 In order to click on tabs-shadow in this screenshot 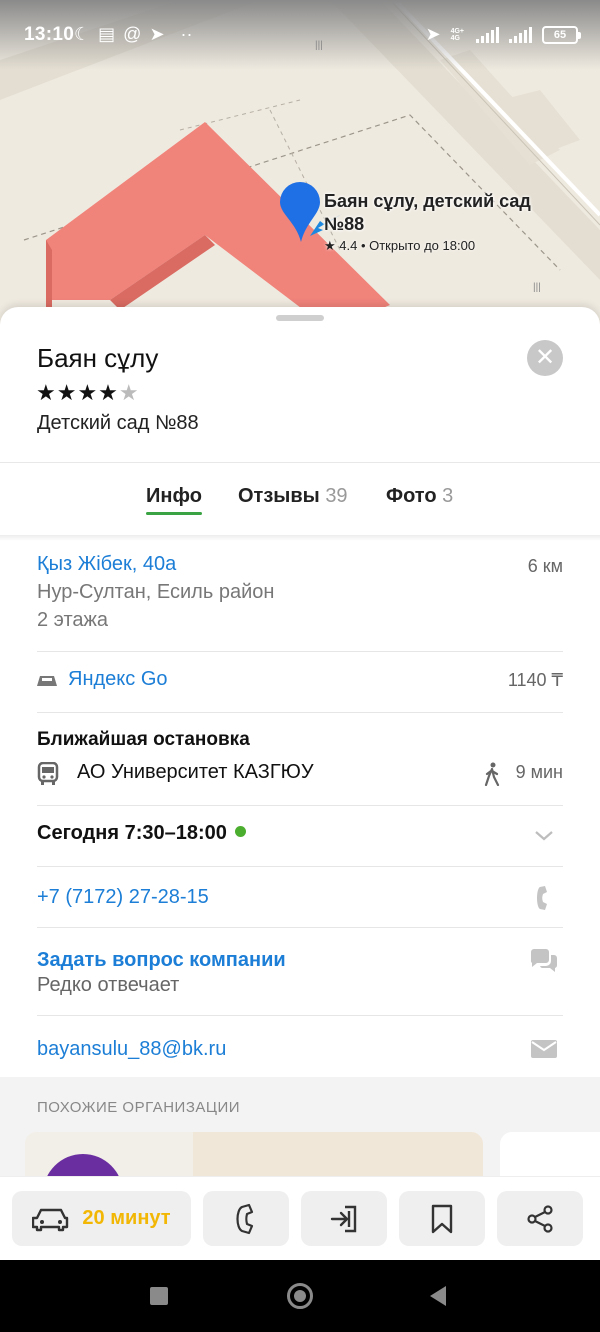, I will do `click(300, 538)`.